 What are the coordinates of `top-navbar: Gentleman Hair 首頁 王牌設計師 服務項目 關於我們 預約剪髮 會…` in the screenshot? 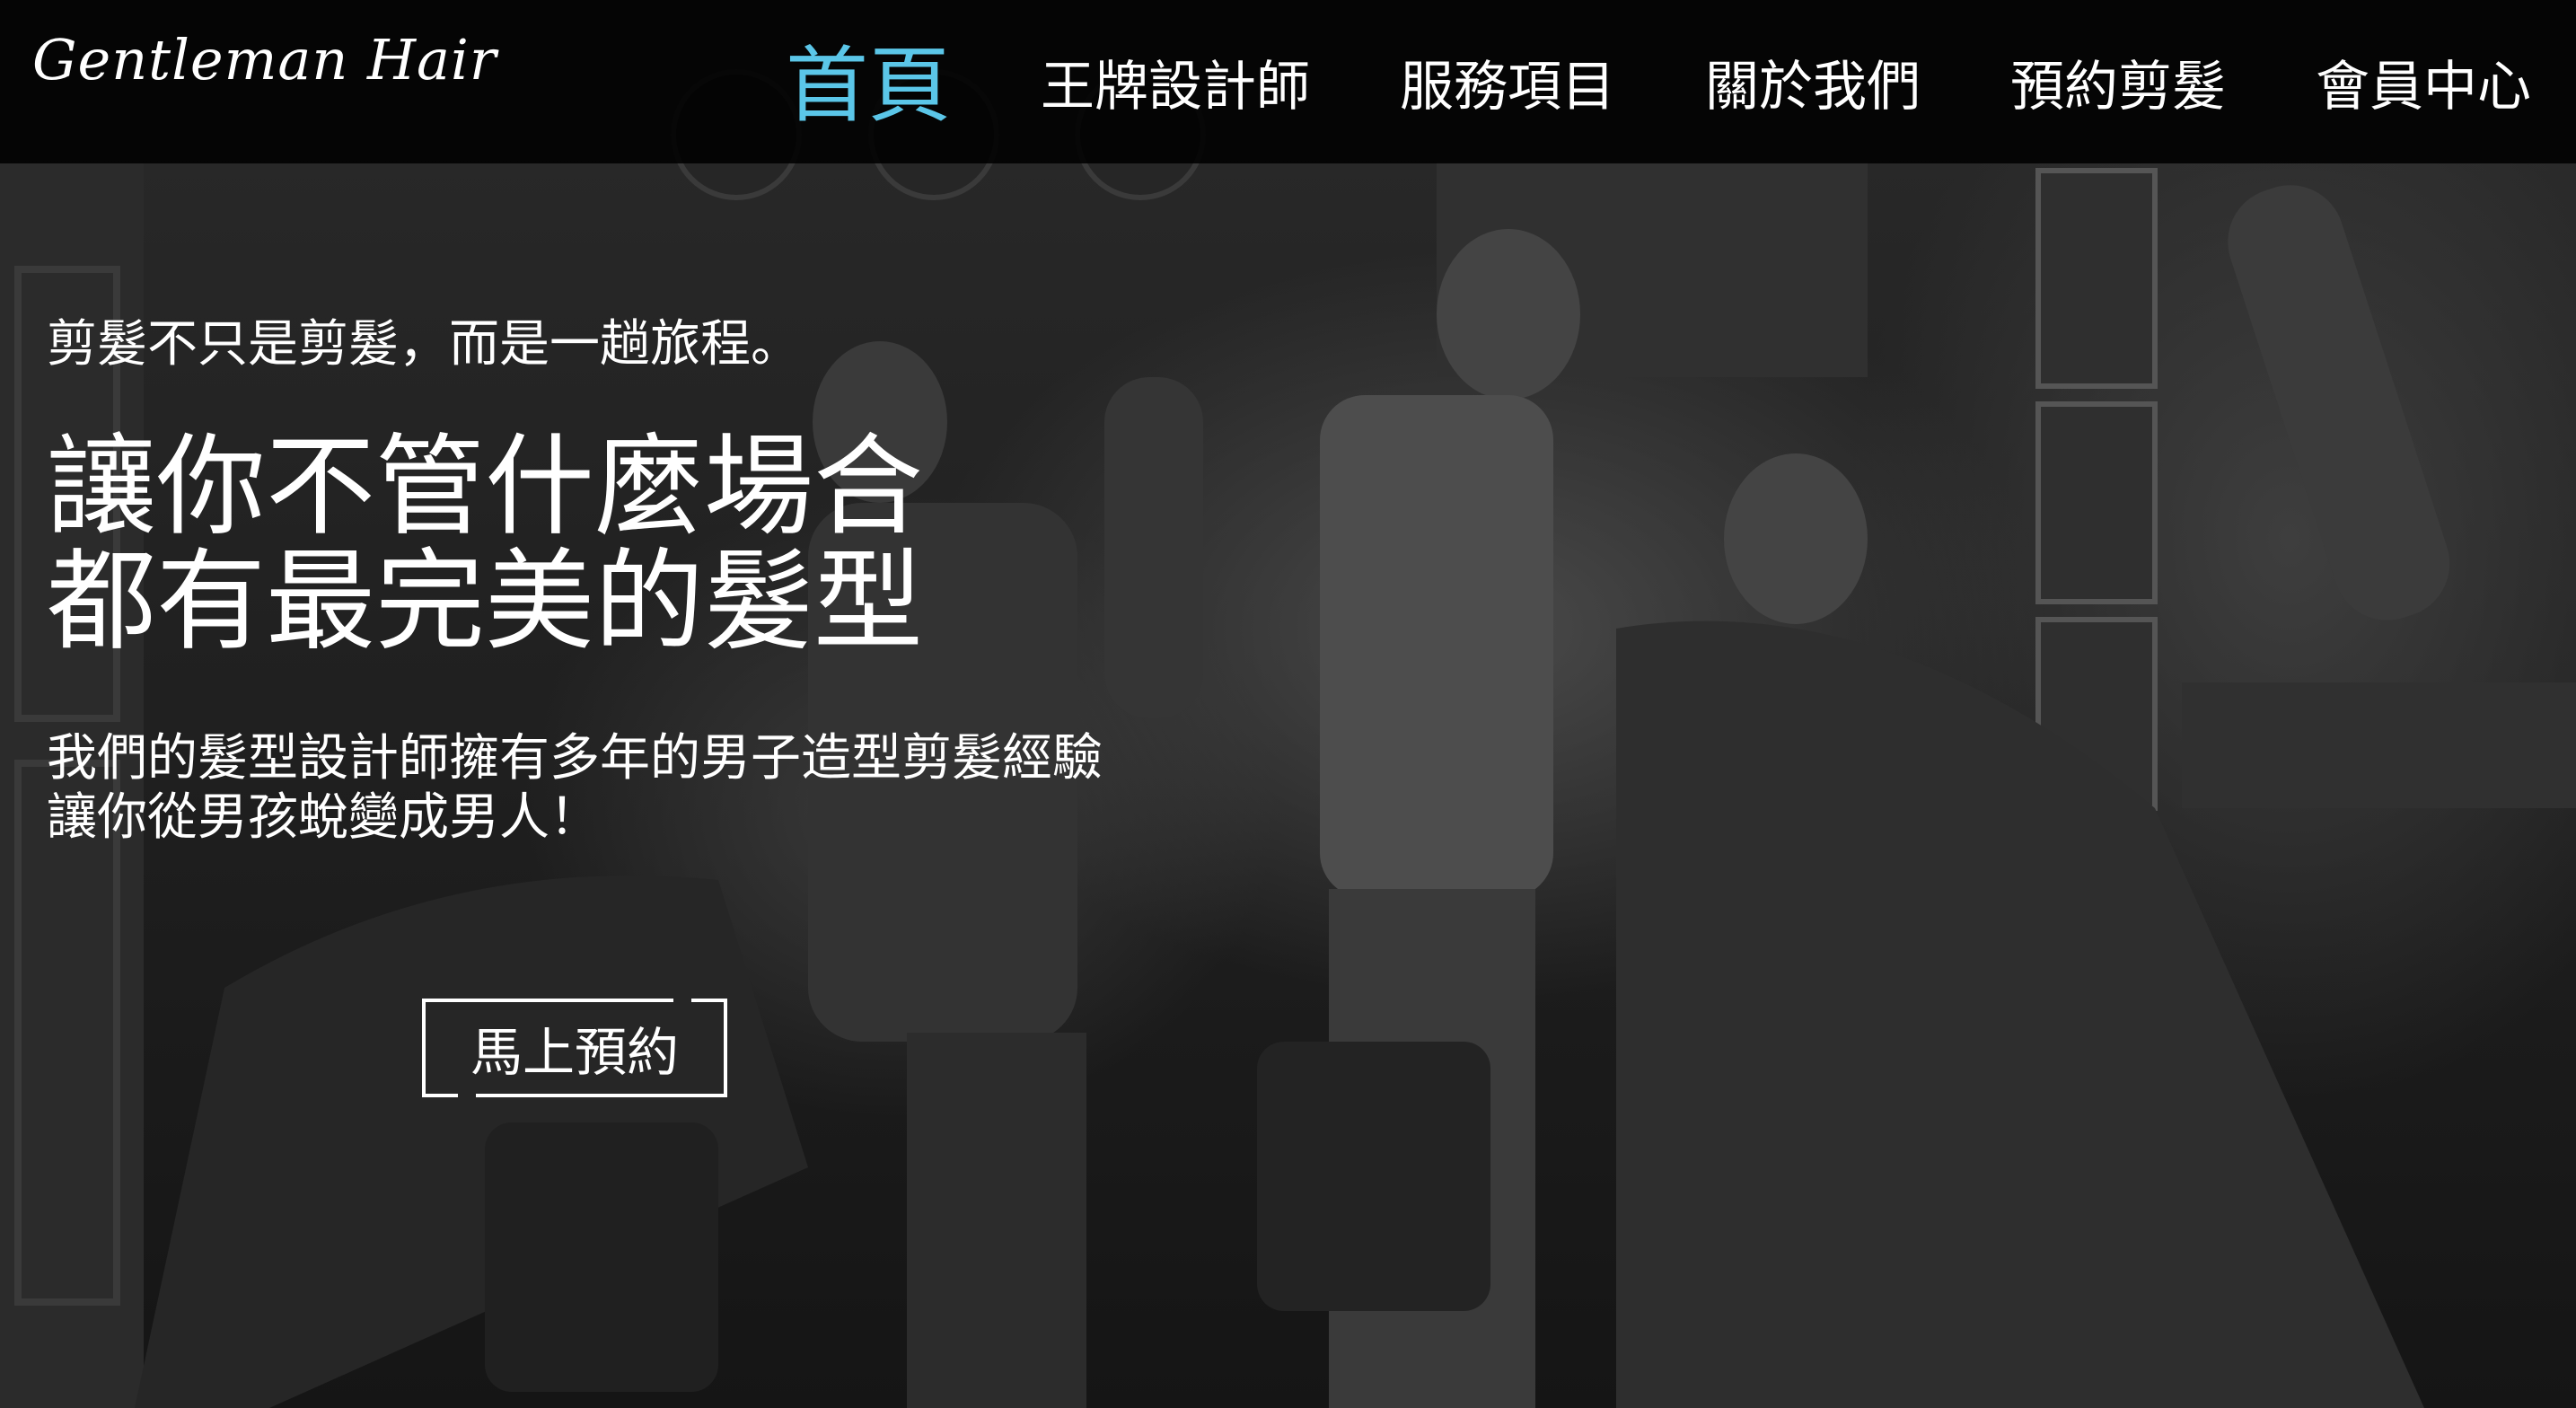 It's located at (1288, 81).